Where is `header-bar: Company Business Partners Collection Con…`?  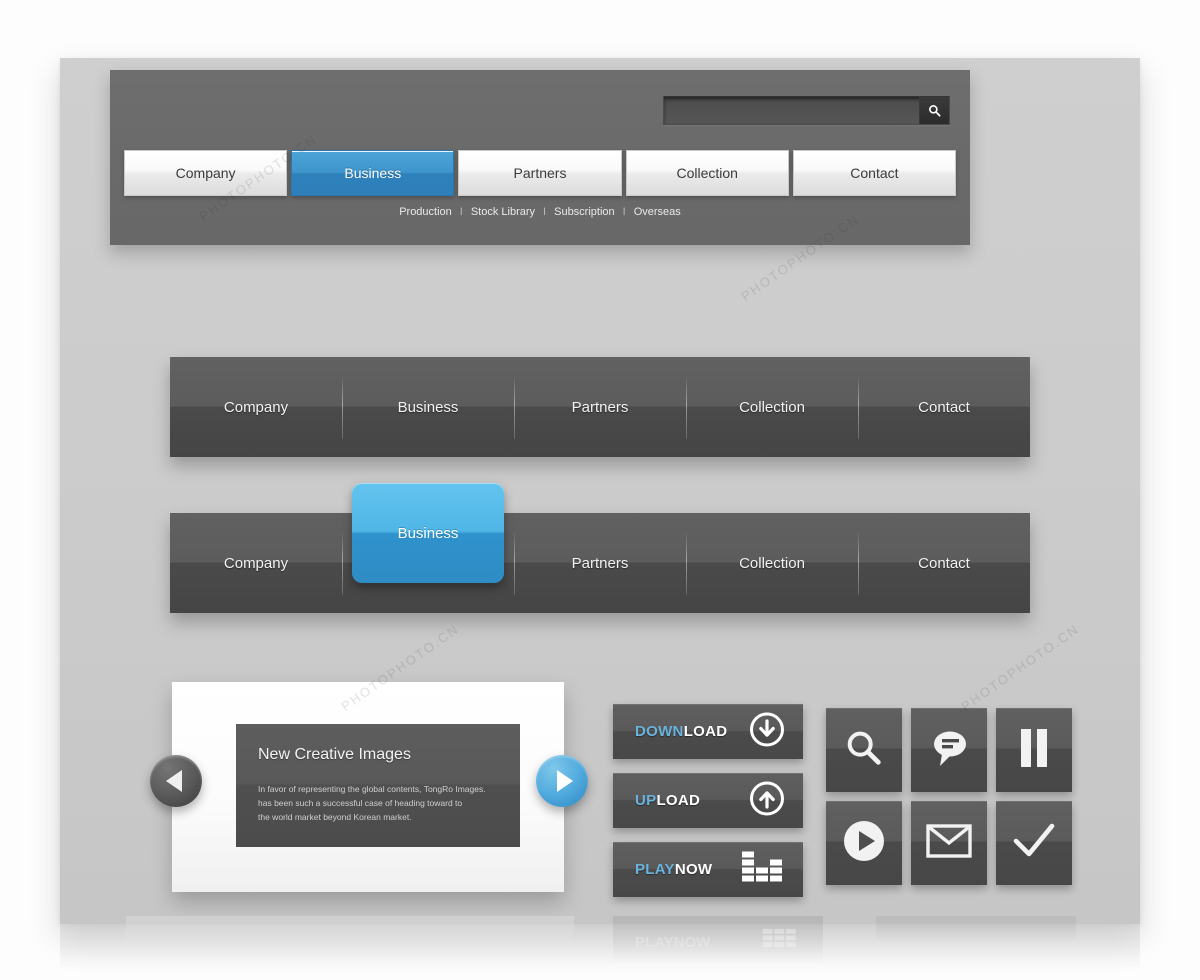
header-bar: Company Business Partners Collection Con… is located at coordinates (540, 157).